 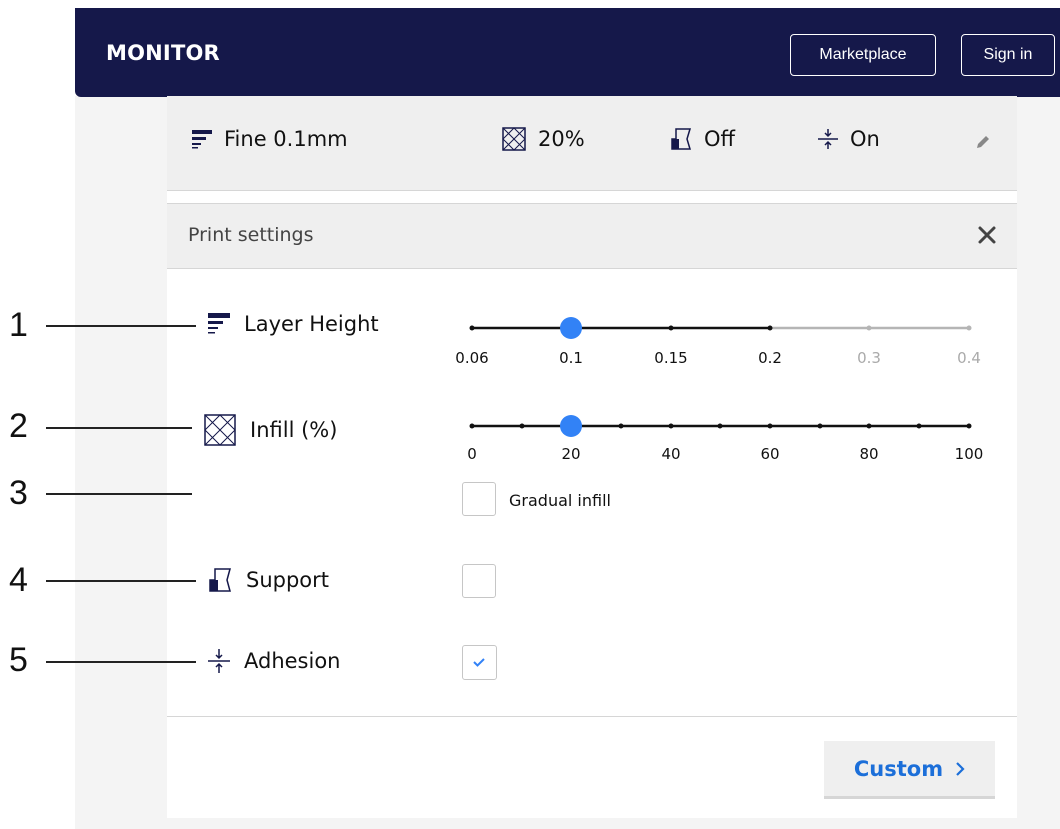 I want to click on checkmark-icon, so click(x=479, y=662).